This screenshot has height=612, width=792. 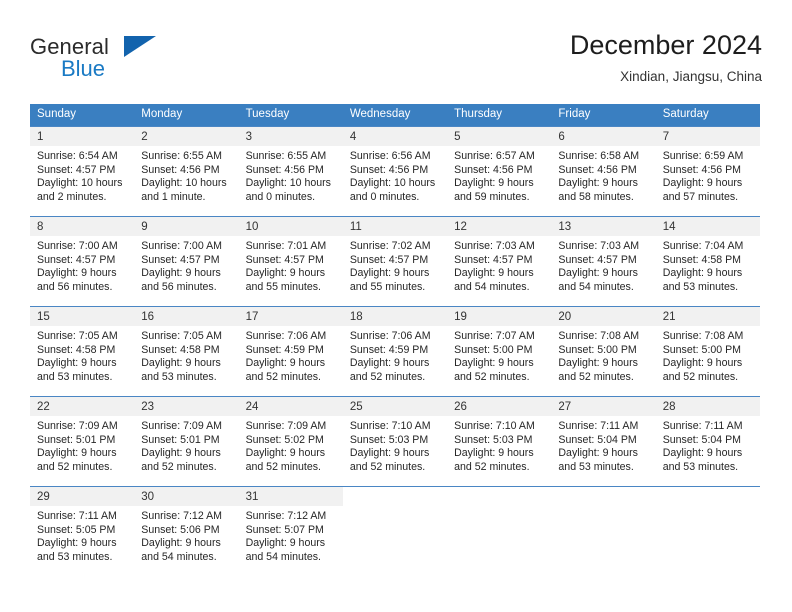 I want to click on sunrise-text: Sunrise: 7:10 AM, so click(x=390, y=426).